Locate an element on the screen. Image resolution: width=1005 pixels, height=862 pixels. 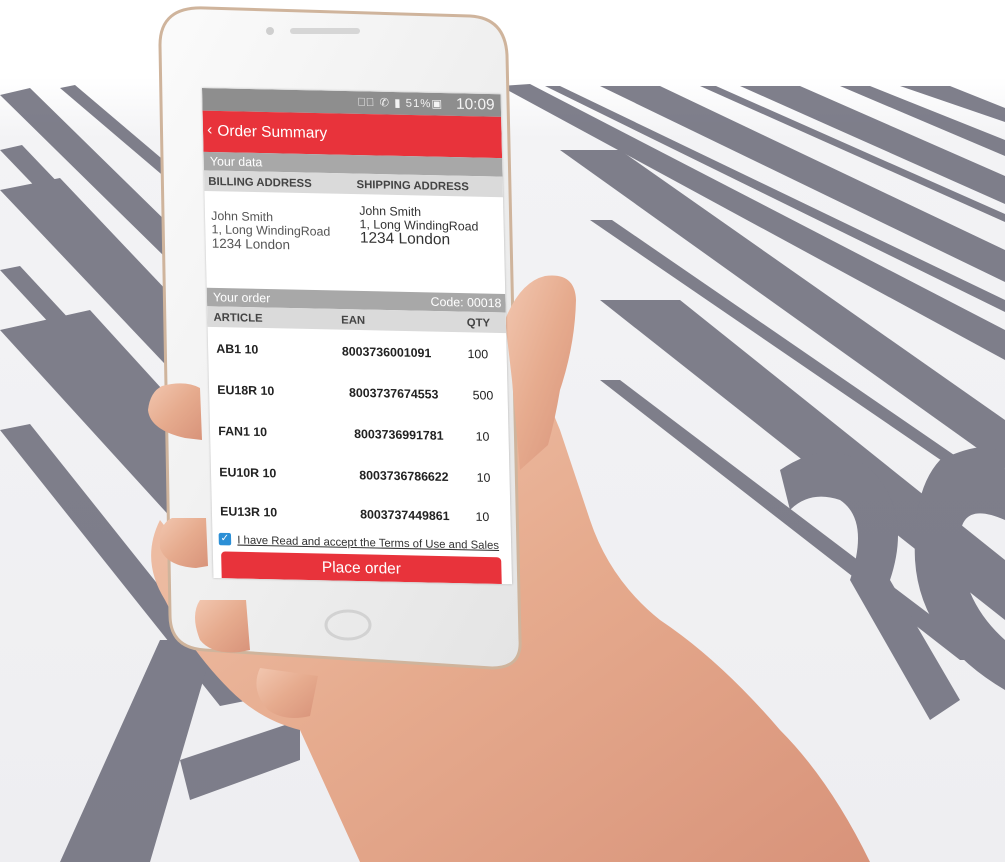
ean-cell: 8003736991781 is located at coordinates (399, 434).